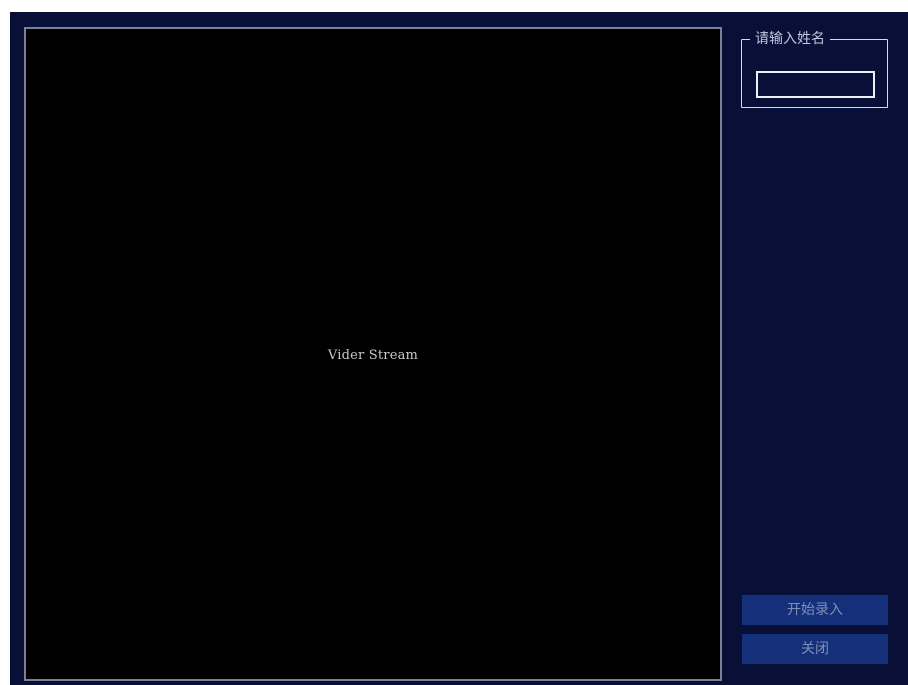 The height and width of the screenshot is (685, 908). I want to click on start-enrollment-button: 开始录入, so click(815, 610).